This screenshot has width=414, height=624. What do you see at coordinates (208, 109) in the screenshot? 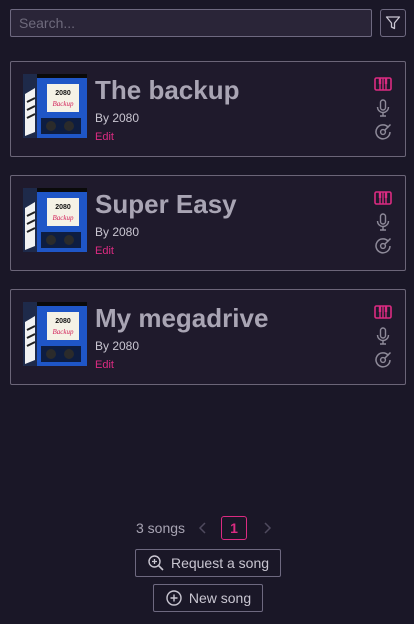
I see `song-card: 2080 Backup The backup By 2080 Edit` at bounding box center [208, 109].